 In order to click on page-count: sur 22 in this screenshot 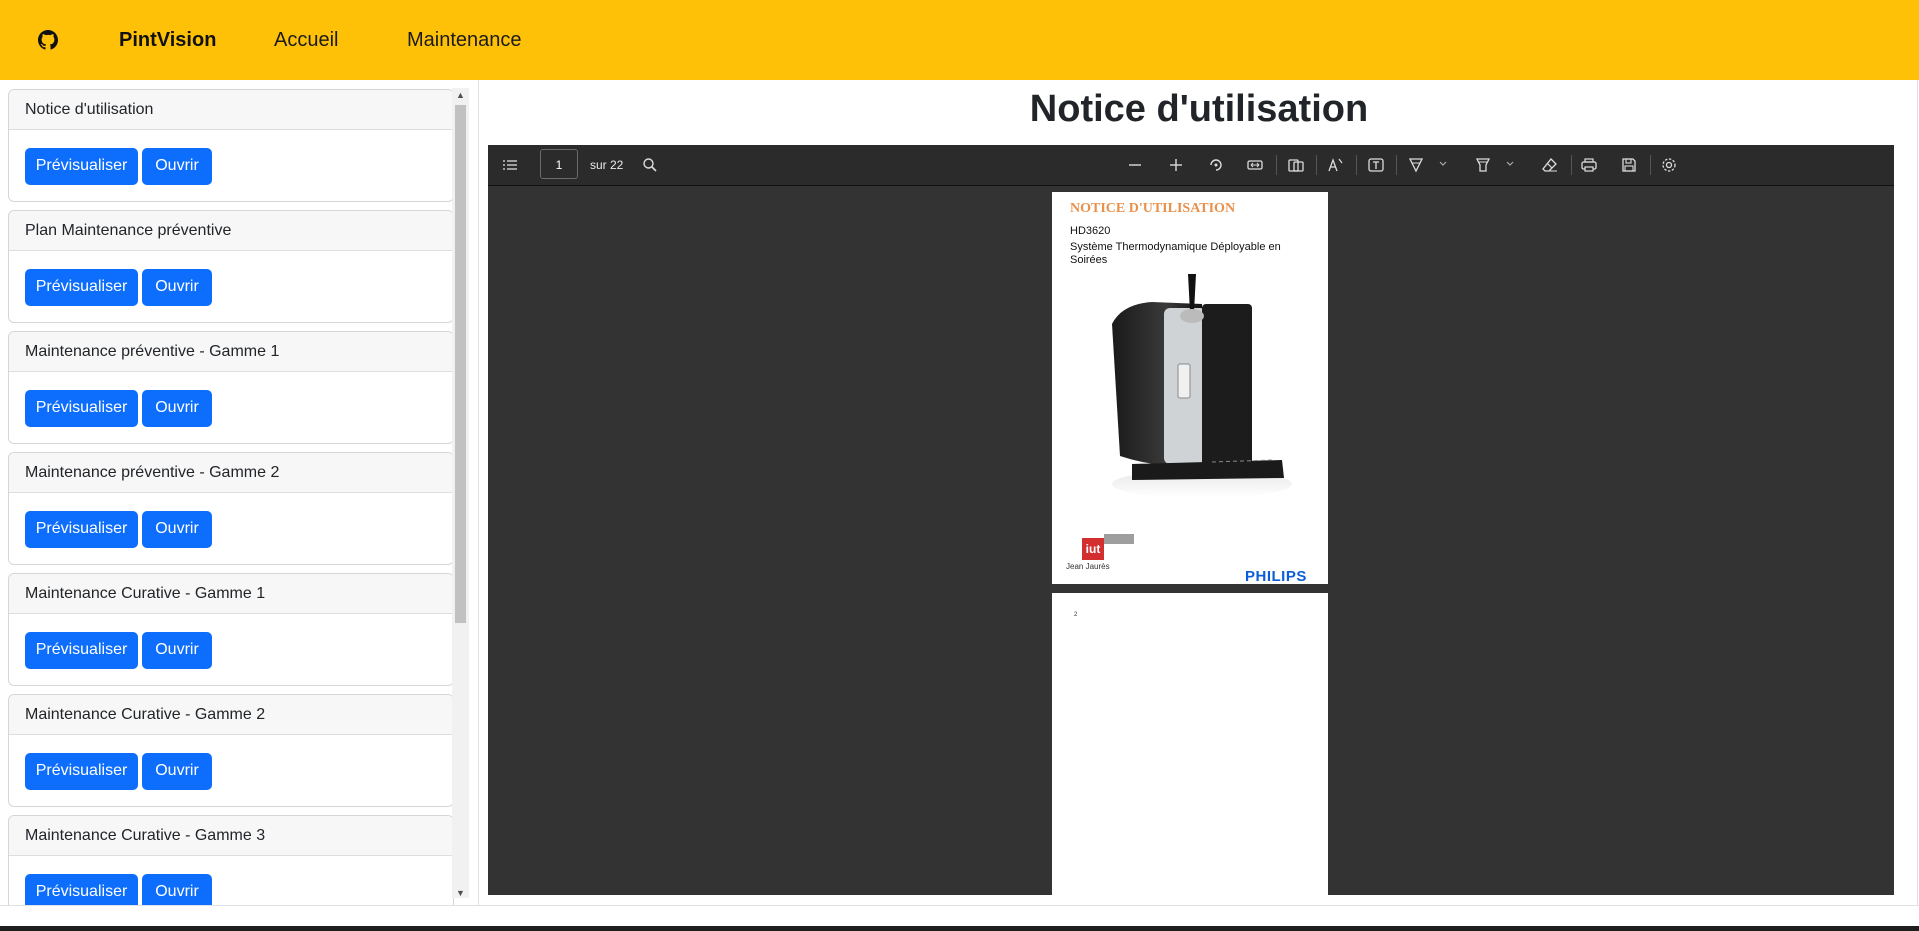, I will do `click(607, 165)`.